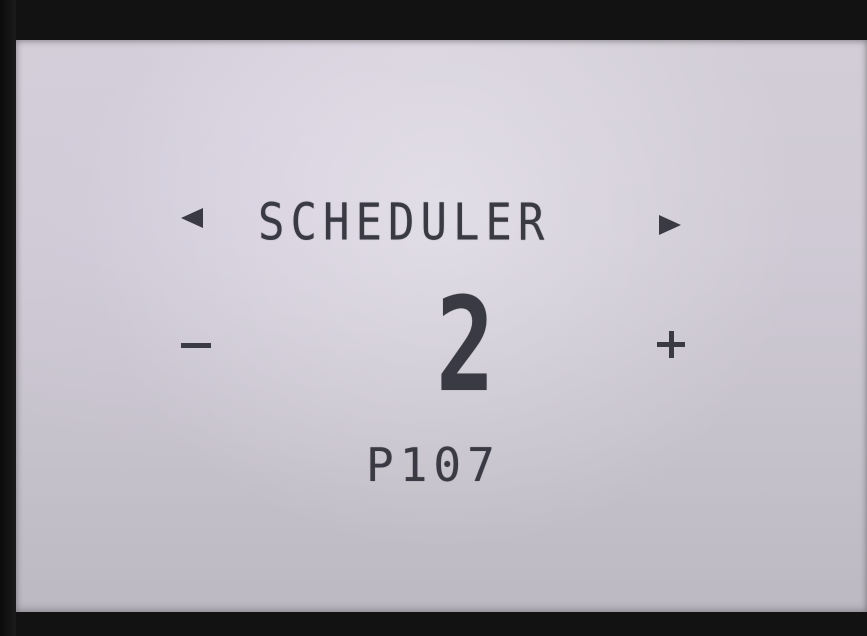 The width and height of the screenshot is (867, 636). Describe the element at coordinates (670, 225) in the screenshot. I see `right-arrow-icon` at that location.